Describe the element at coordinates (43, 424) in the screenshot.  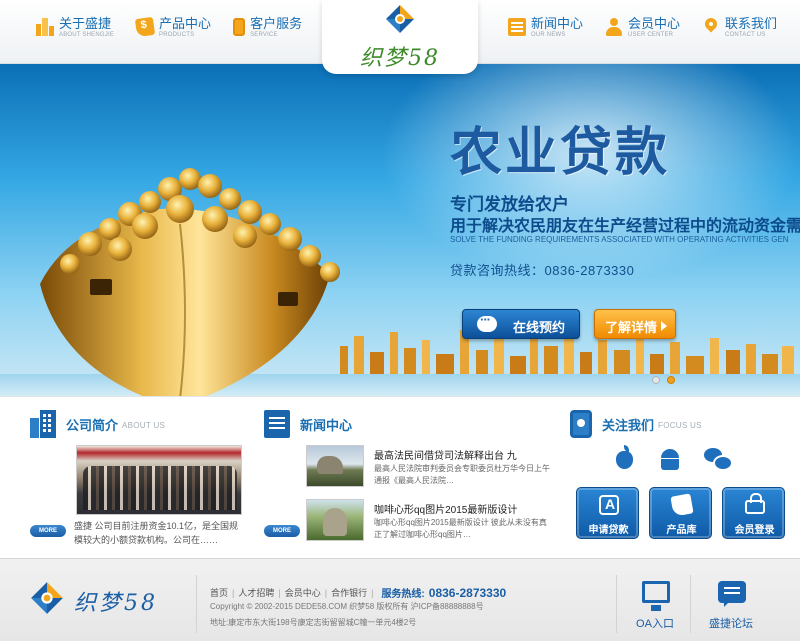
I see `company-building-icon` at that location.